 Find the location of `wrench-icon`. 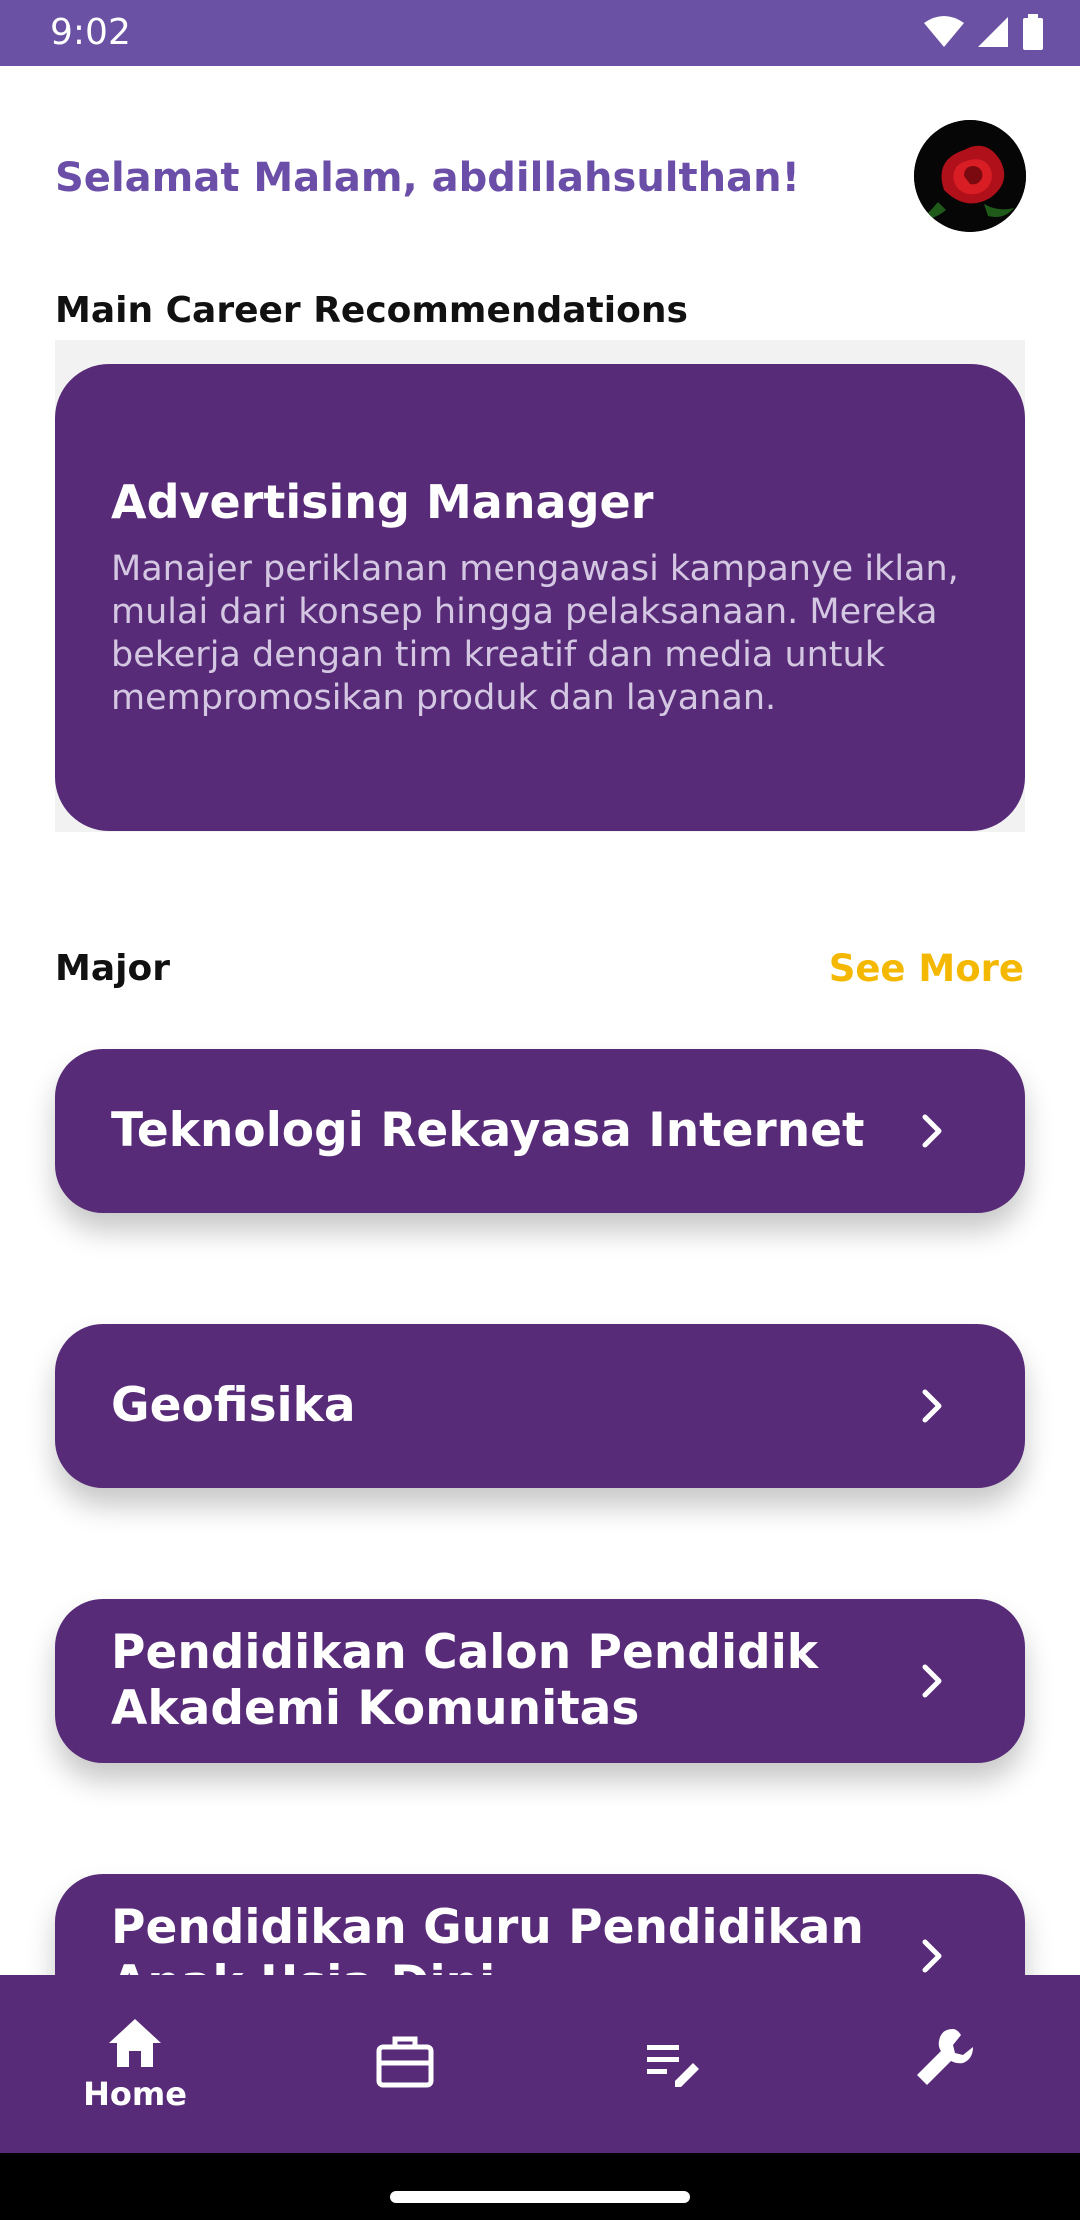

wrench-icon is located at coordinates (945, 2057).